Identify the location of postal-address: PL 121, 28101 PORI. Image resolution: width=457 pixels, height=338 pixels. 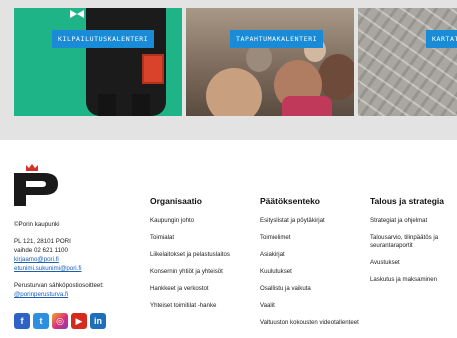
(42, 241).